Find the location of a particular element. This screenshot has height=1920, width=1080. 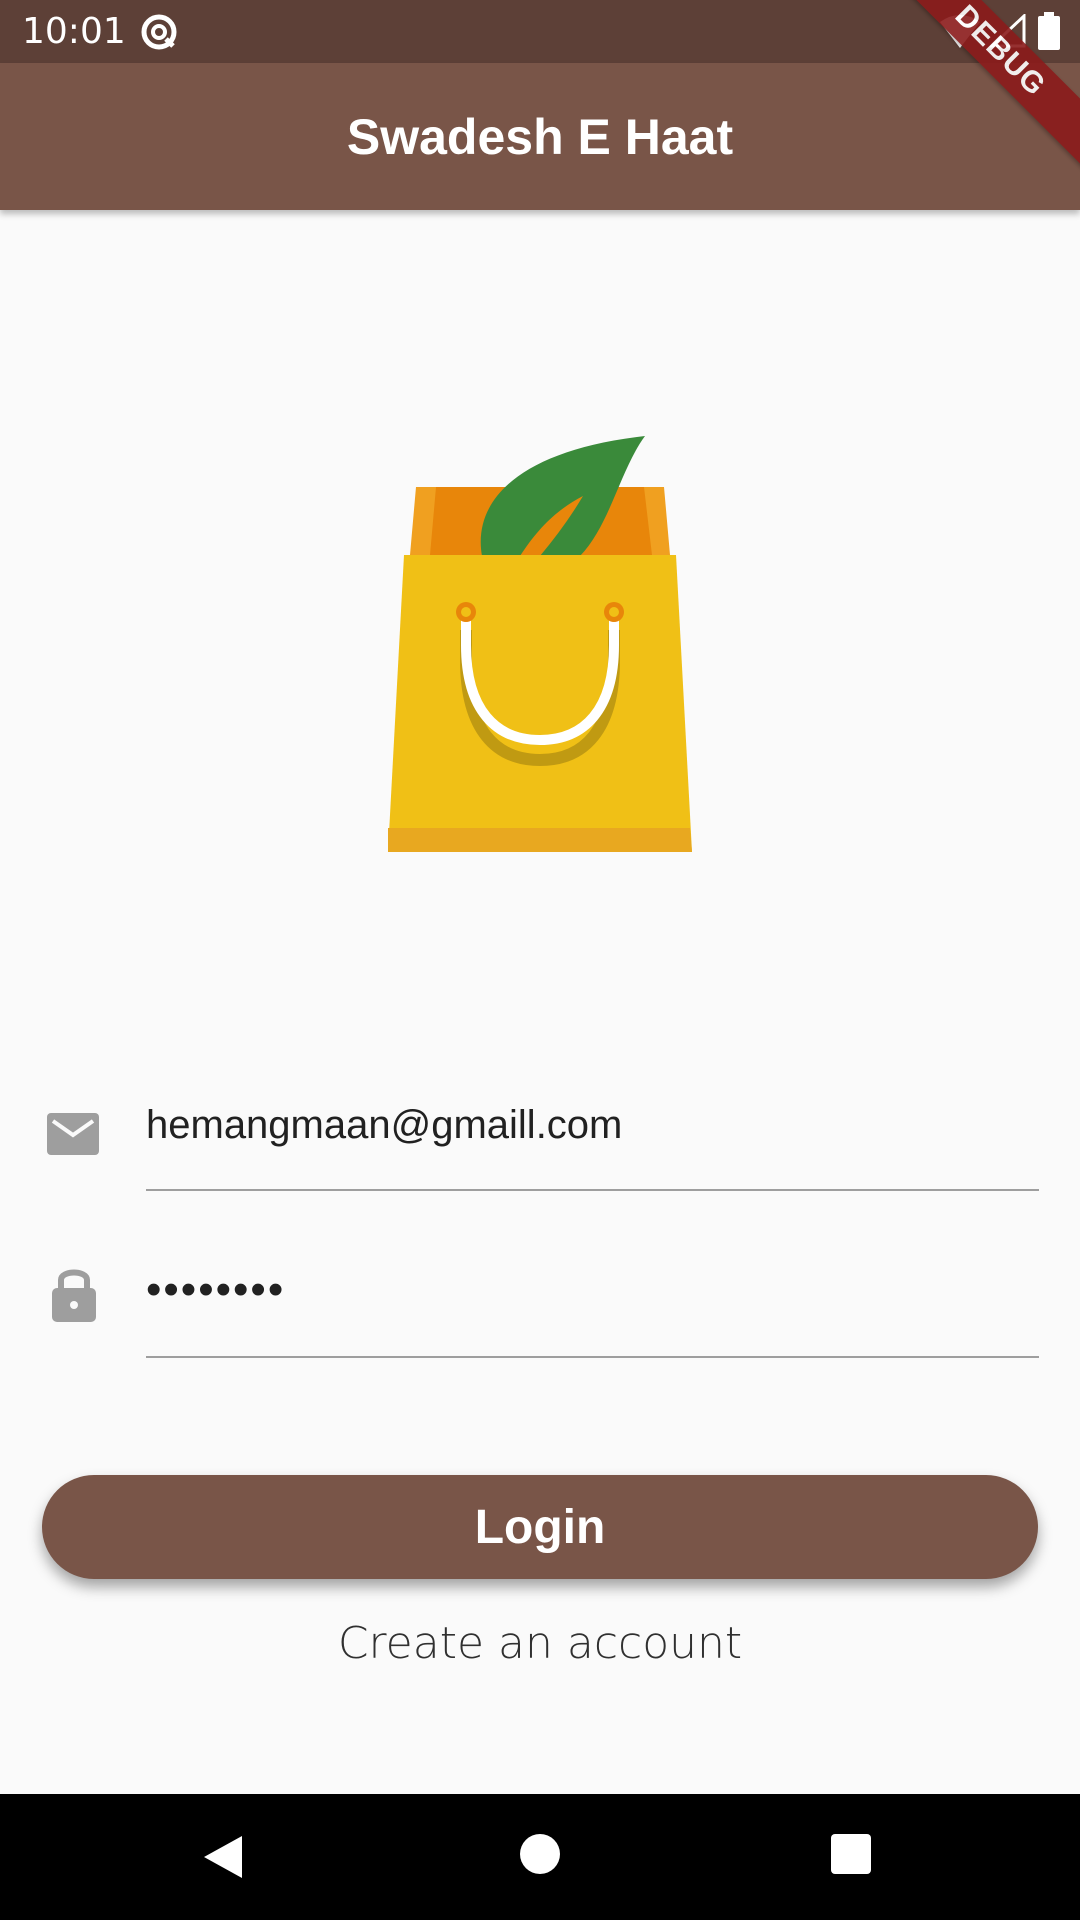

home-icon is located at coordinates (540, 1854).